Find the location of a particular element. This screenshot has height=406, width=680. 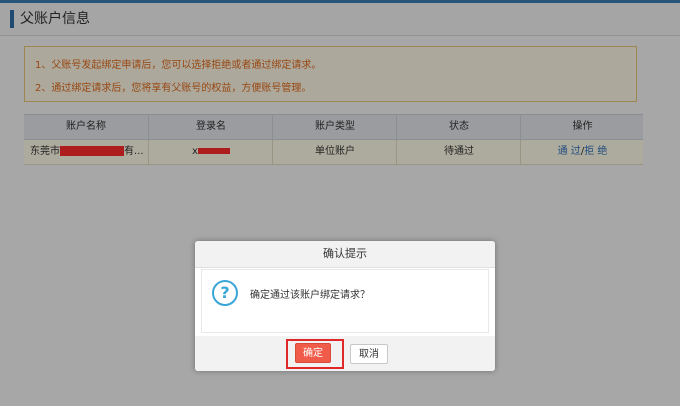

question-icon: ? is located at coordinates (225, 293).